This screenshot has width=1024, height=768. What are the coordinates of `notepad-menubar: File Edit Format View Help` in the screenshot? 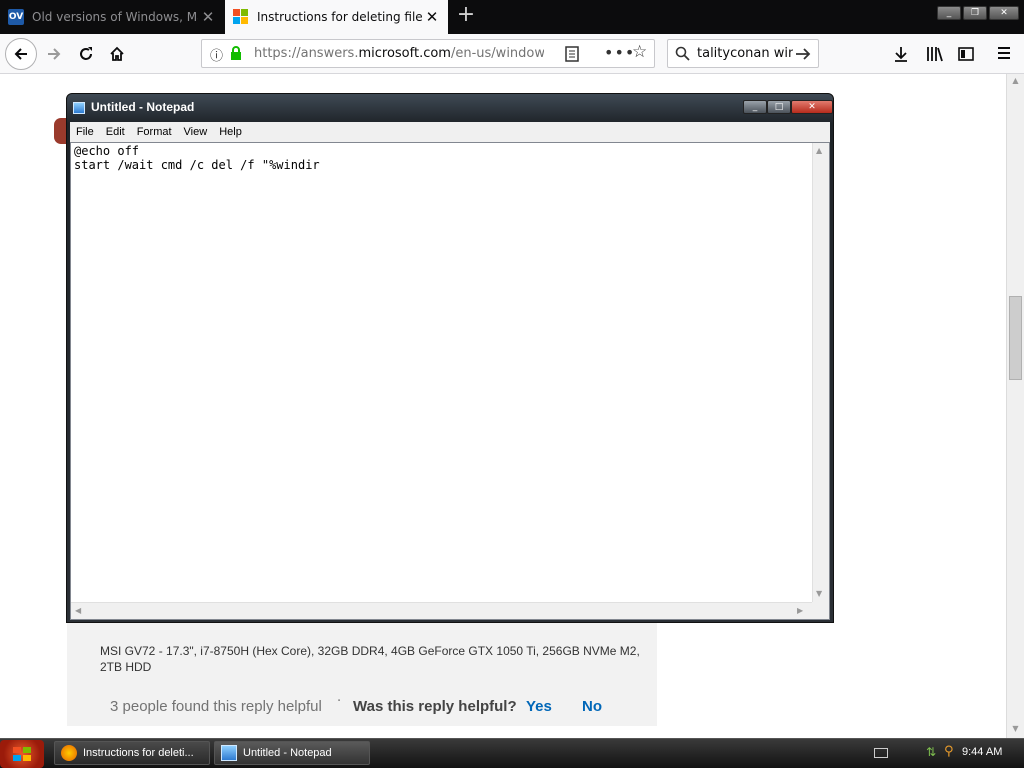 It's located at (450, 132).